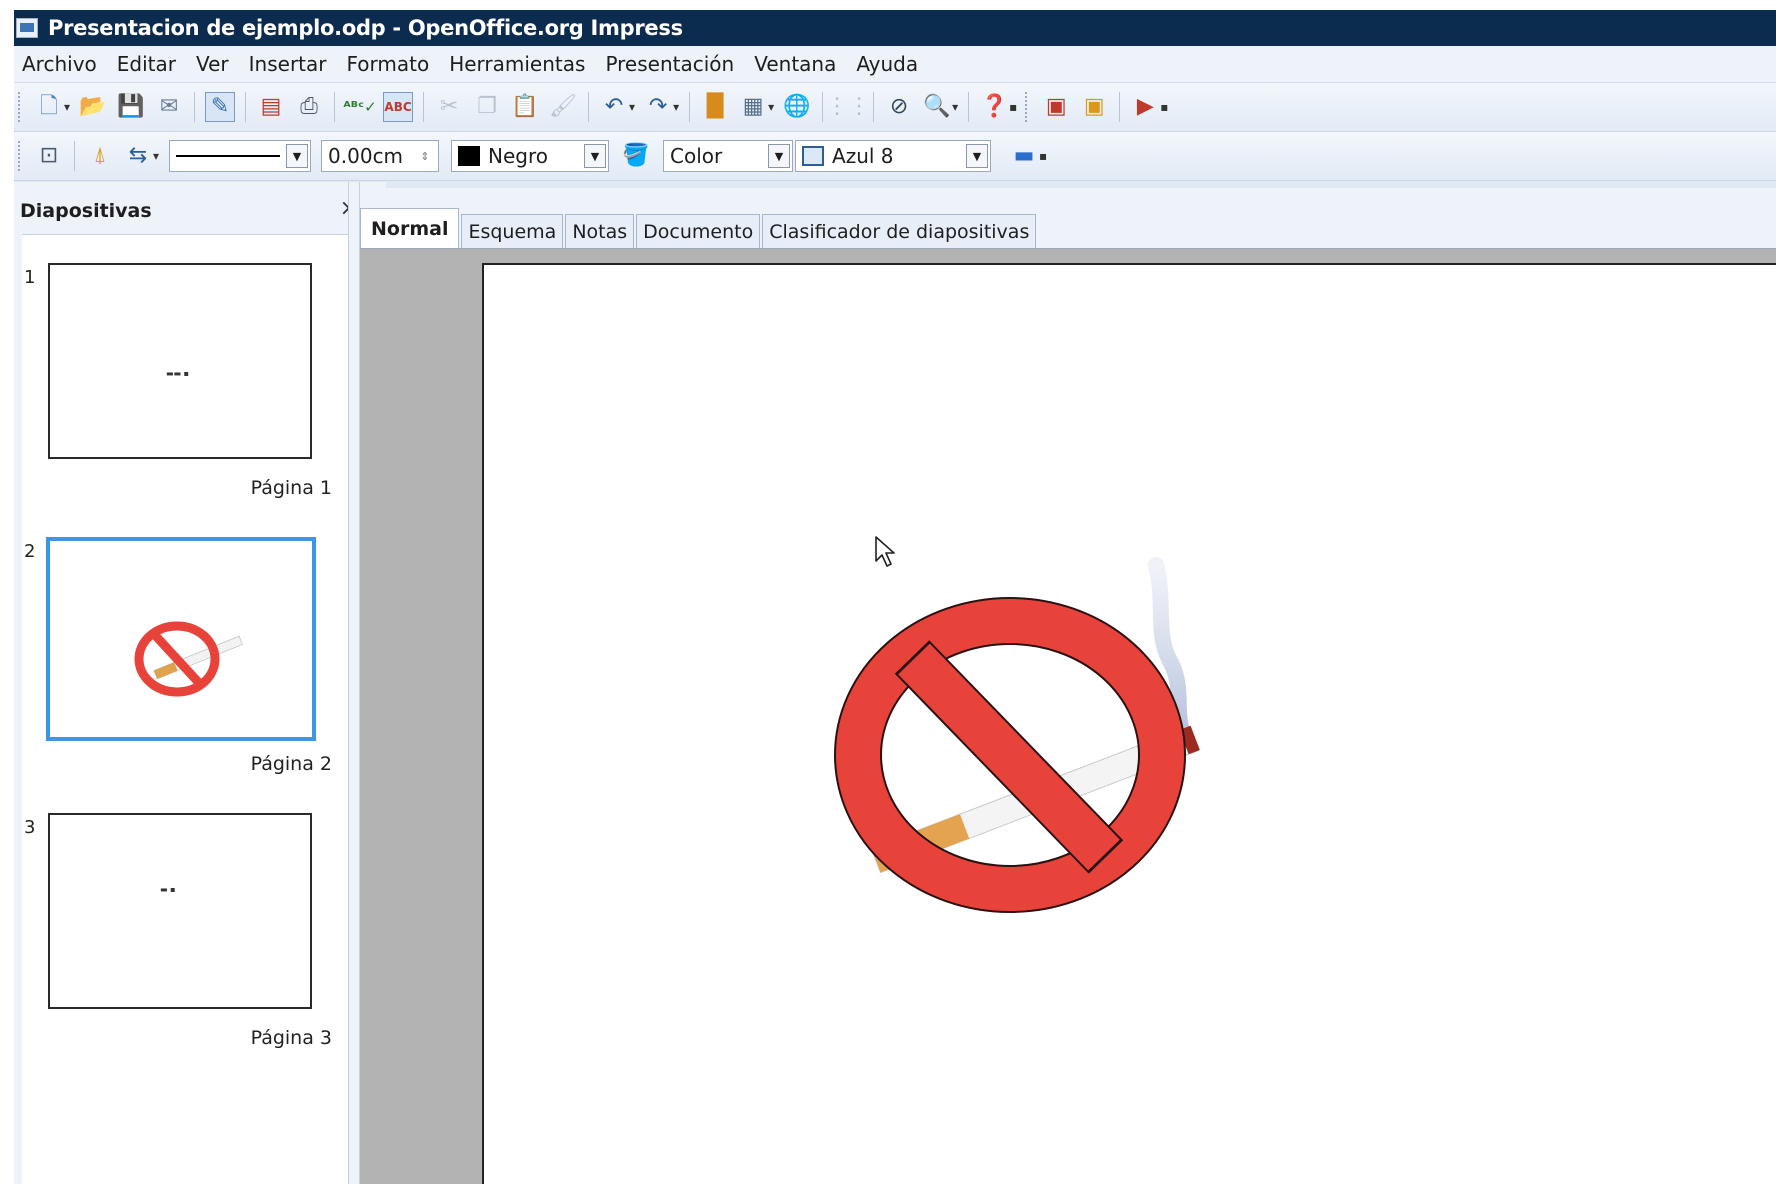 Image resolution: width=1776 pixels, height=1184 pixels. I want to click on styles-icon: ⊡, so click(49, 156).